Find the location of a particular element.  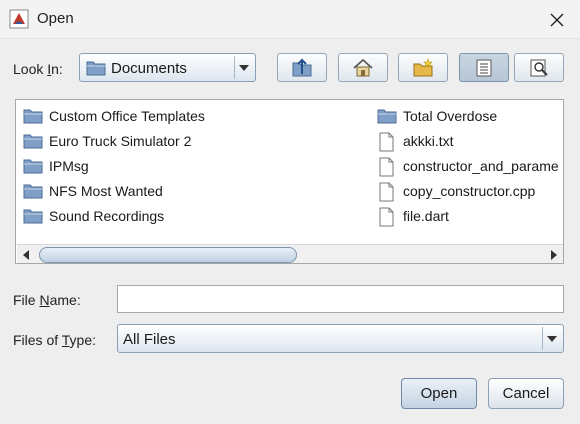

look-in-combo: Documents is located at coordinates (167, 67).